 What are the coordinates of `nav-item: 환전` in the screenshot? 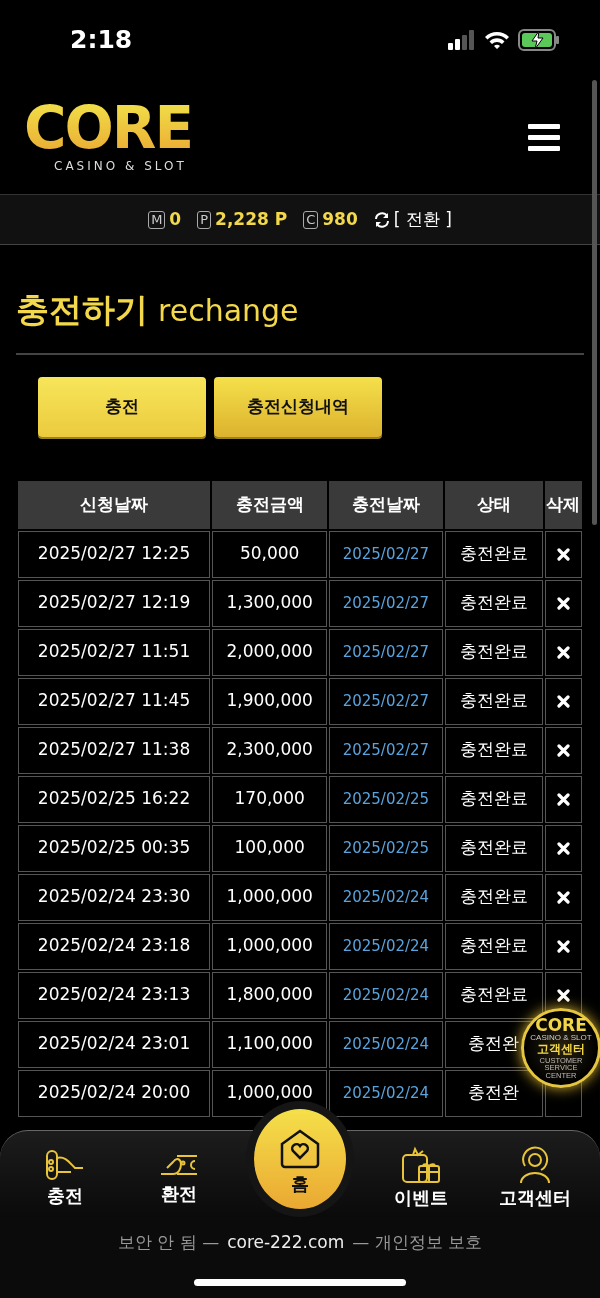 It's located at (179, 1174).